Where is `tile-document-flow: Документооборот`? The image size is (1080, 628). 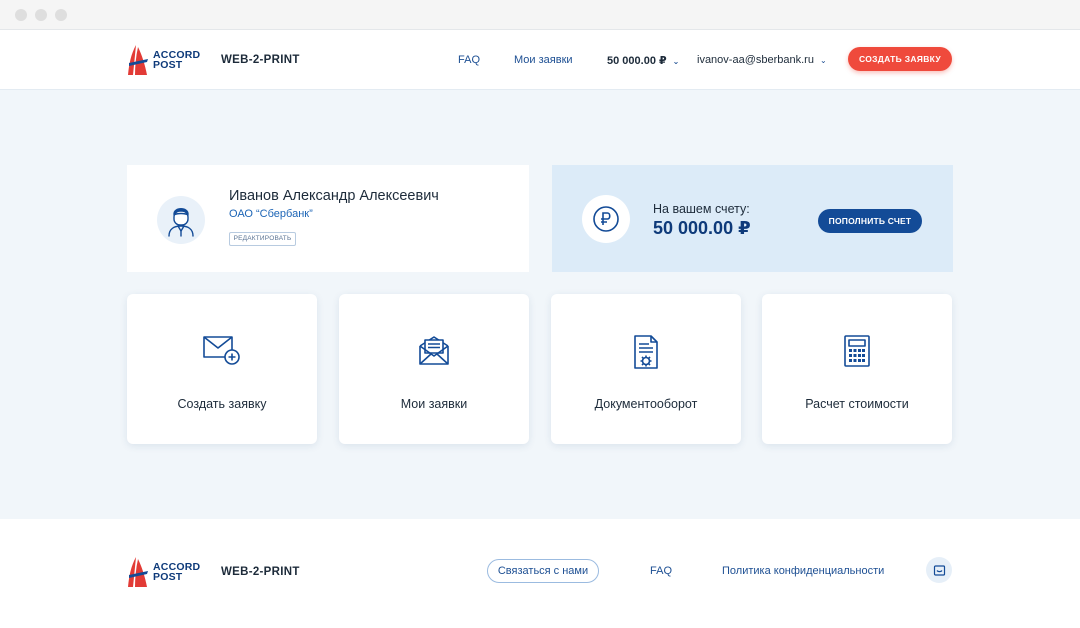 tile-document-flow: Документооборот is located at coordinates (646, 369).